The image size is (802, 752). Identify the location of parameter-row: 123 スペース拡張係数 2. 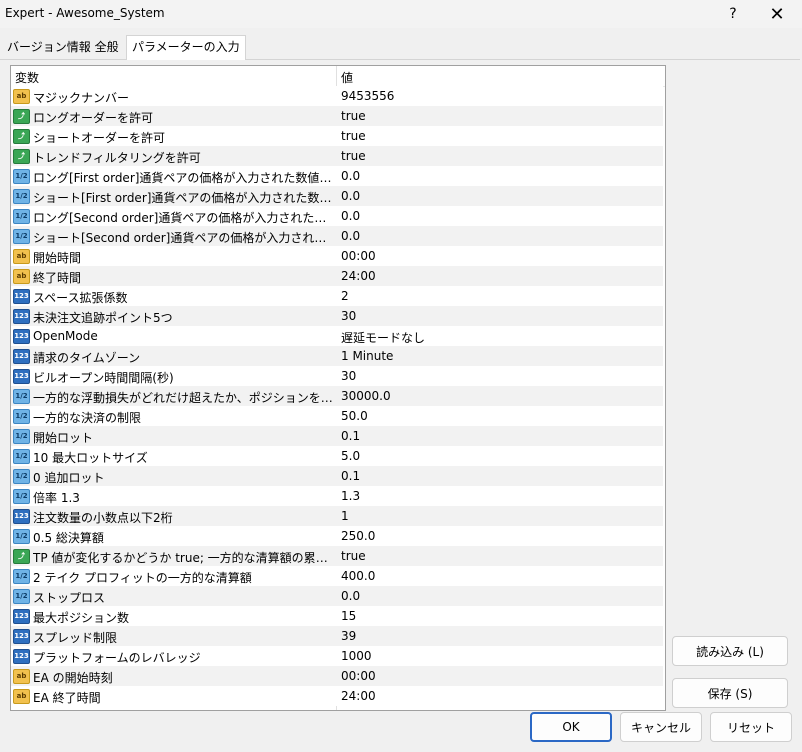
(337, 296).